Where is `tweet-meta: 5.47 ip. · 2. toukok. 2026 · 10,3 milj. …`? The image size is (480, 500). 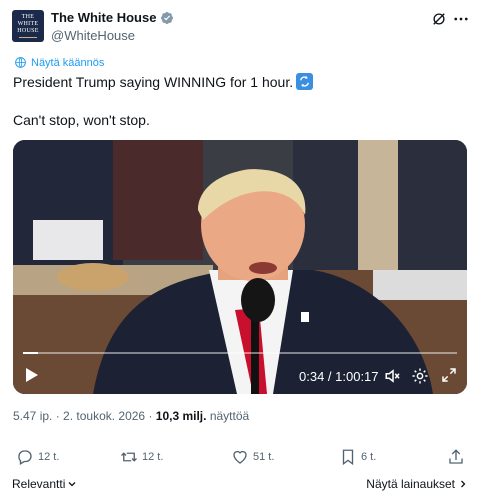
tweet-meta: 5.47 ip. · 2. toukok. 2026 · 10,3 milj. … is located at coordinates (131, 416).